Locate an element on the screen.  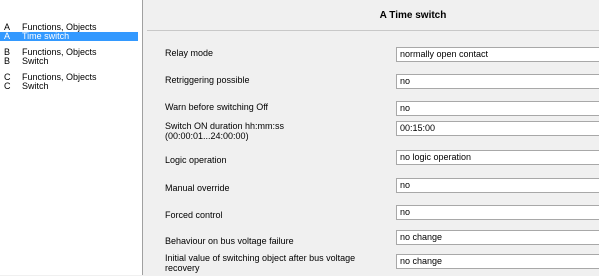
param-row-warn-before-off: Warn before switching Off no is located at coordinates (375, 106).